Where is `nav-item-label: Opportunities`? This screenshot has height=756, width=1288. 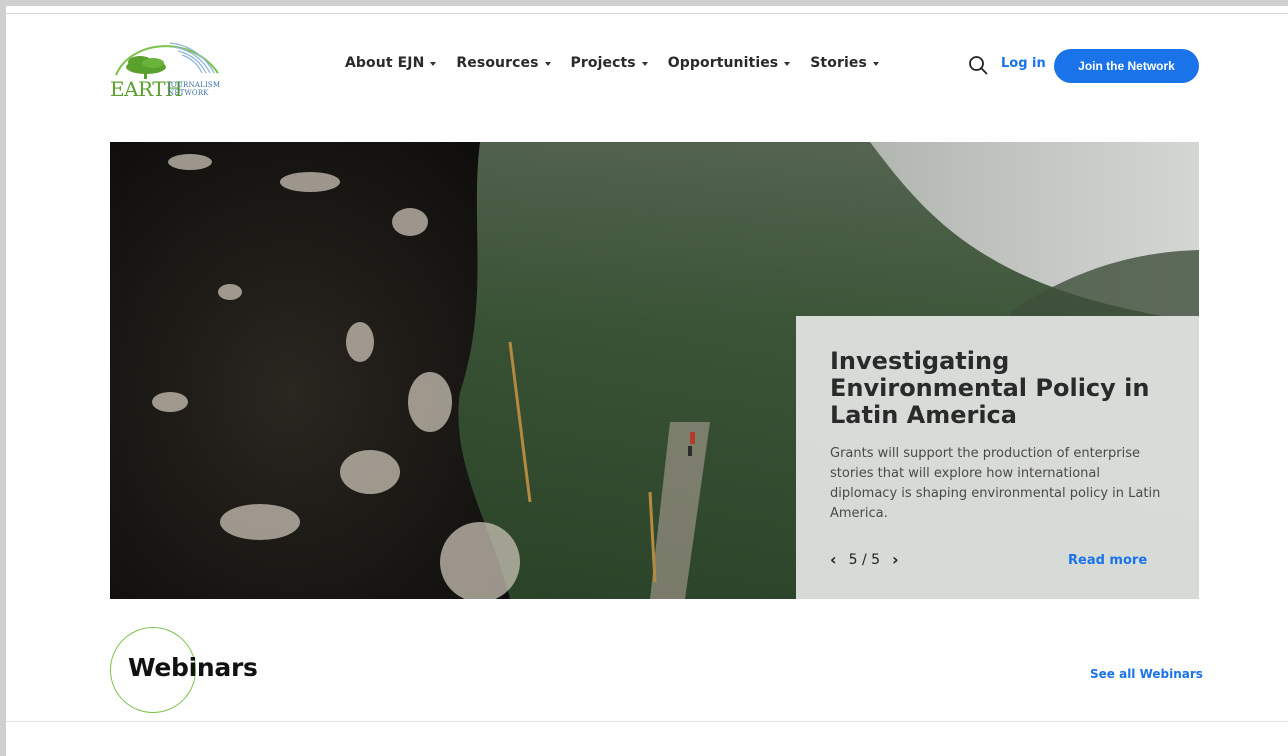 nav-item-label: Opportunities is located at coordinates (723, 63).